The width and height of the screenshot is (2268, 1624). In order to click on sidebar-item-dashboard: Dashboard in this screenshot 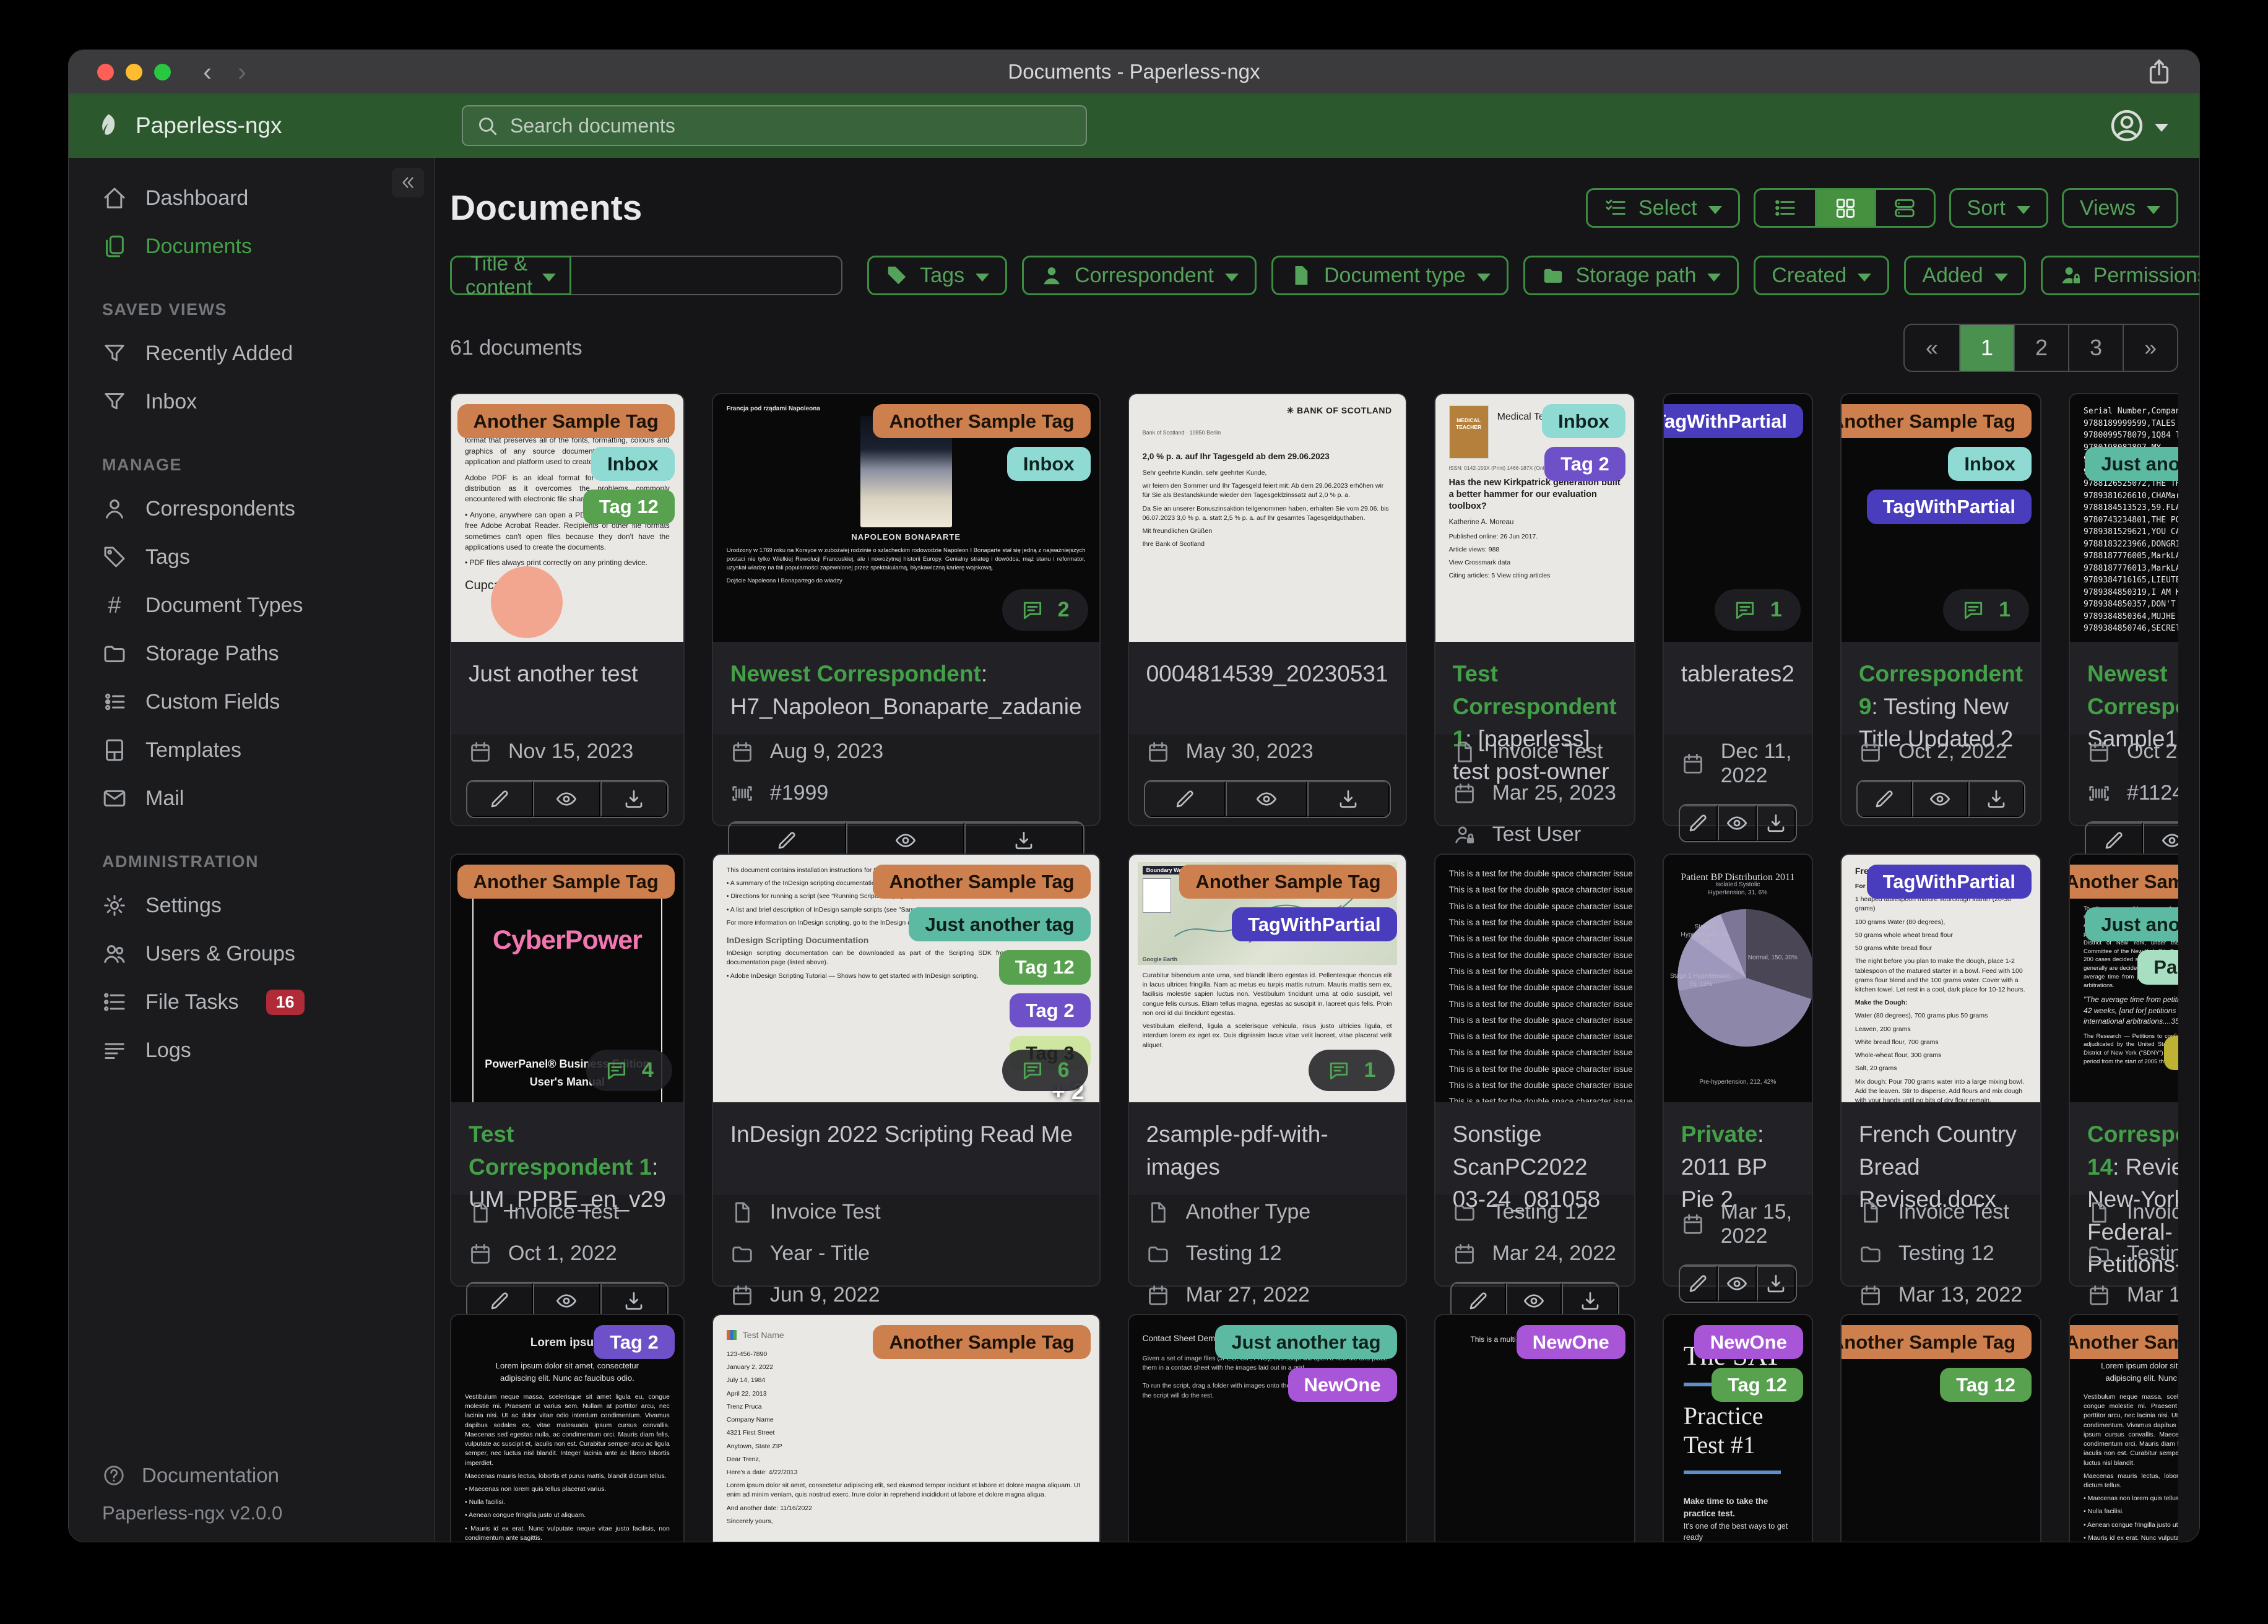, I will do `click(251, 198)`.